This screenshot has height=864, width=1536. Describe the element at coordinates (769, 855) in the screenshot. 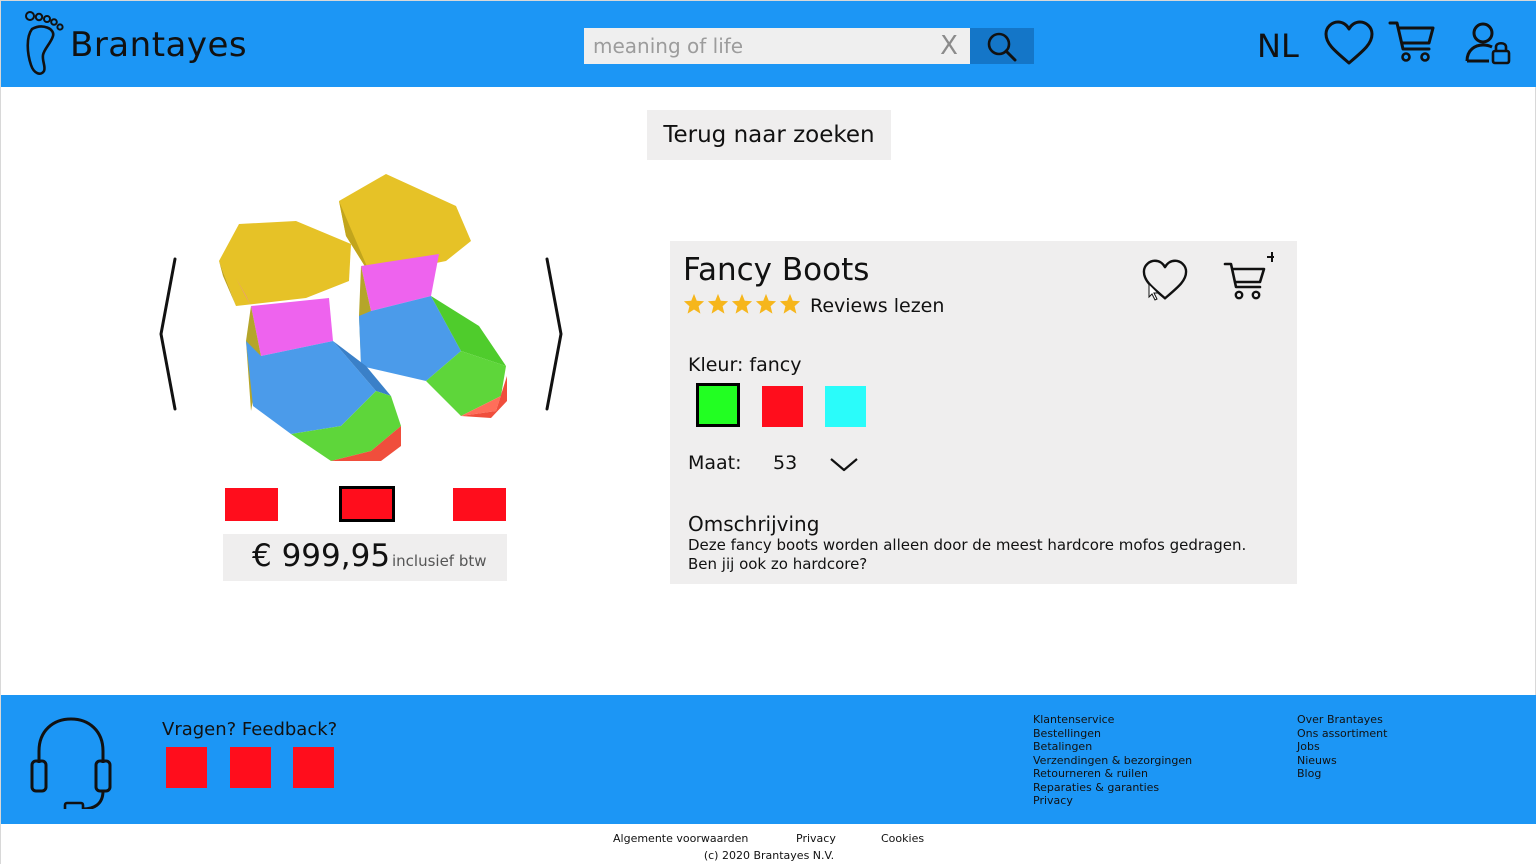

I see `copyright: (c) 2020 Brantayes N.V.` at that location.